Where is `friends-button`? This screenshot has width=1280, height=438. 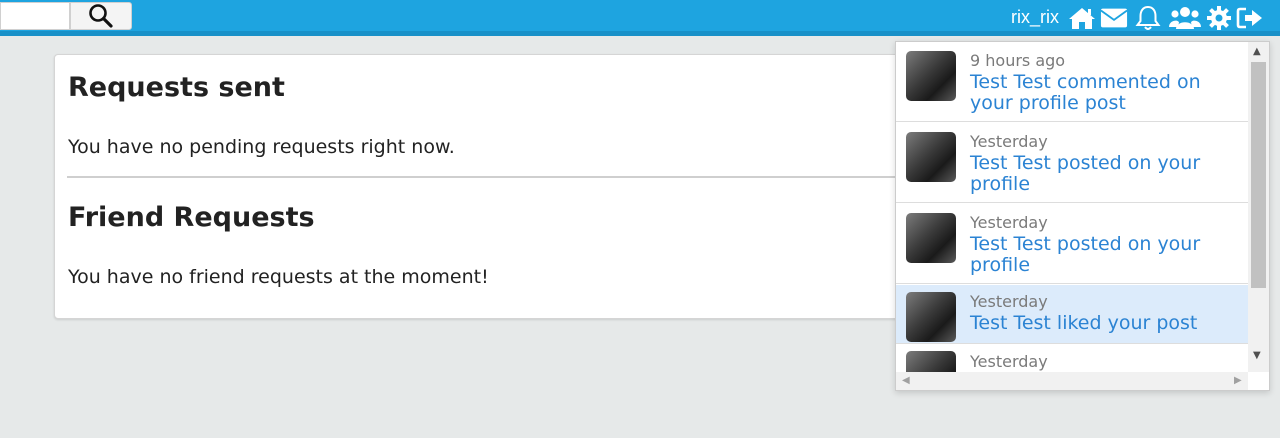 friends-button is located at coordinates (1185, 18).